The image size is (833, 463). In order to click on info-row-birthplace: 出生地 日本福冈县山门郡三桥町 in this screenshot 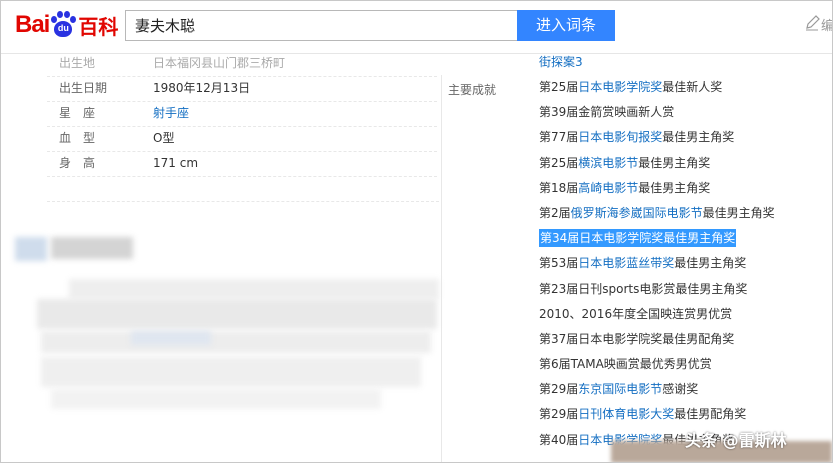, I will do `click(242, 64)`.